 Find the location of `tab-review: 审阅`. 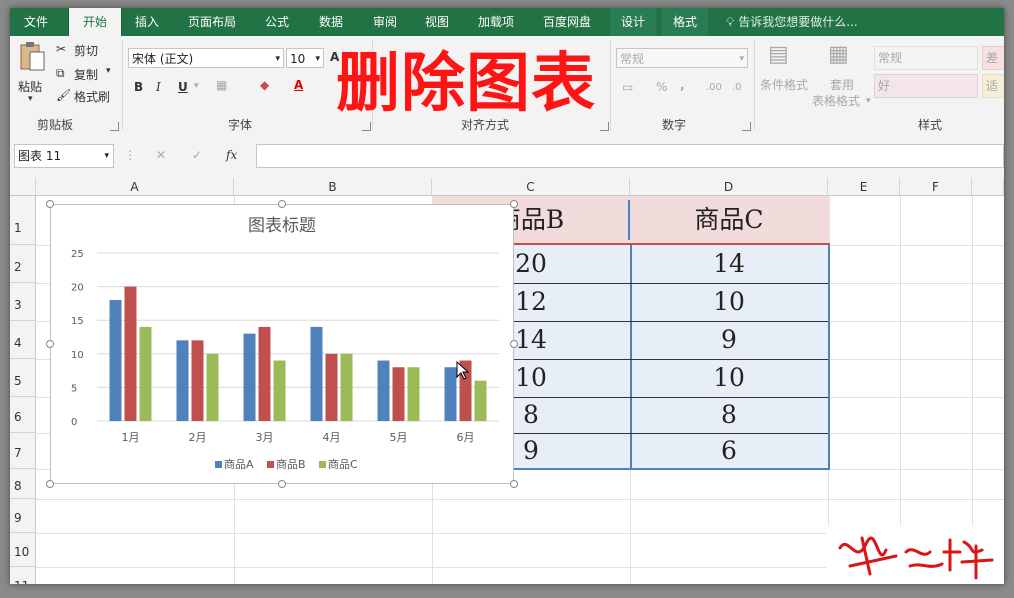

tab-review: 审阅 is located at coordinates (385, 22).